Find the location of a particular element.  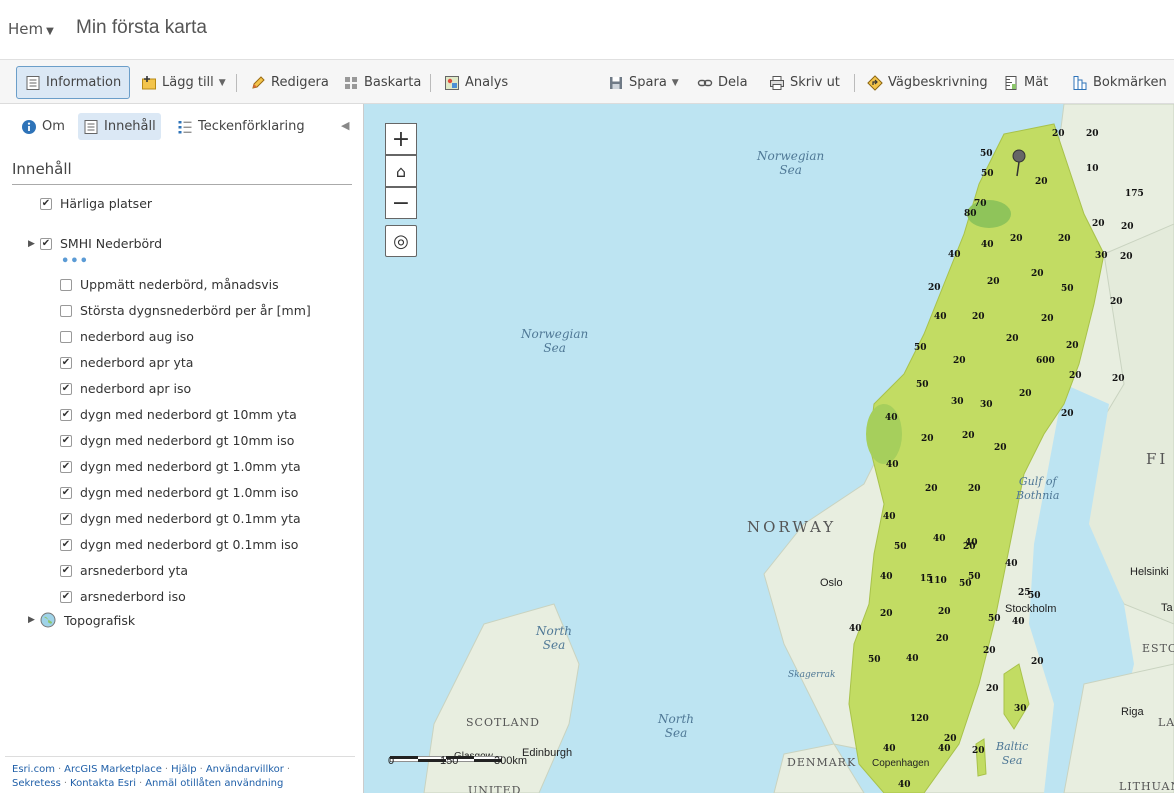

sublayer-item: ✔ dygn med nederbord gt 10mm yta is located at coordinates (178, 414).